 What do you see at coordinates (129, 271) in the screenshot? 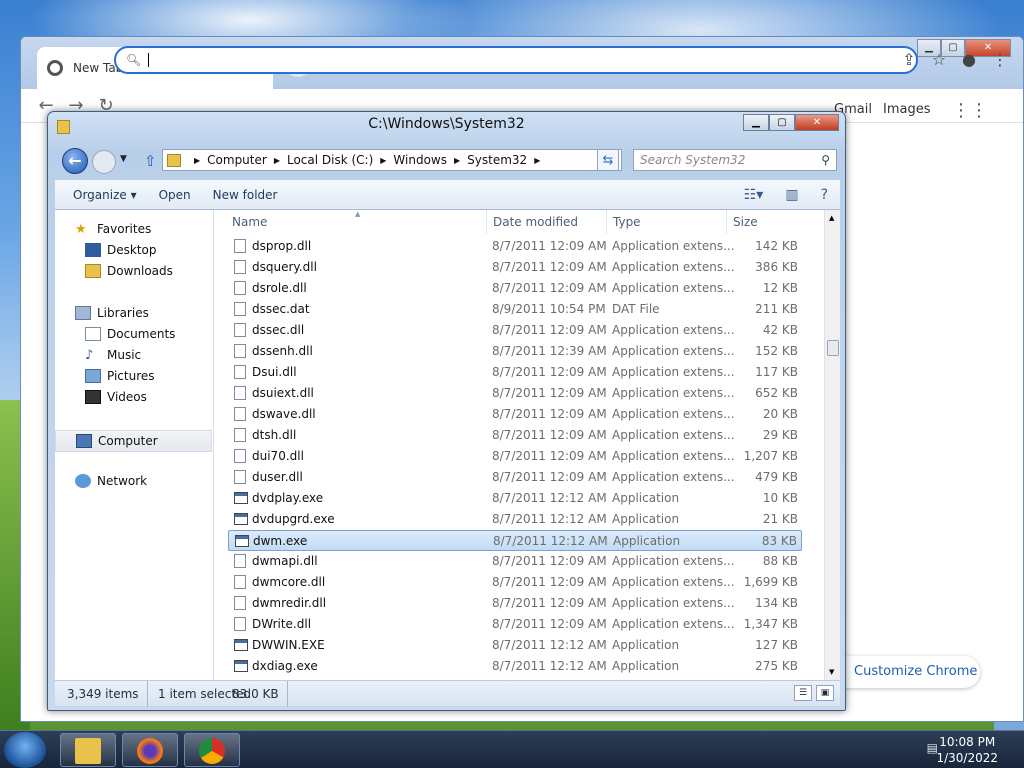
I see `nav-downloads: Downloads` at bounding box center [129, 271].